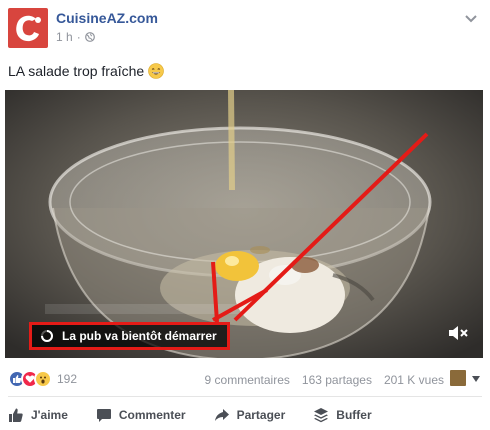 The height and width of the screenshot is (430, 490). What do you see at coordinates (107, 18) in the screenshot?
I see `page-name-link: CuisineAZ.com` at bounding box center [107, 18].